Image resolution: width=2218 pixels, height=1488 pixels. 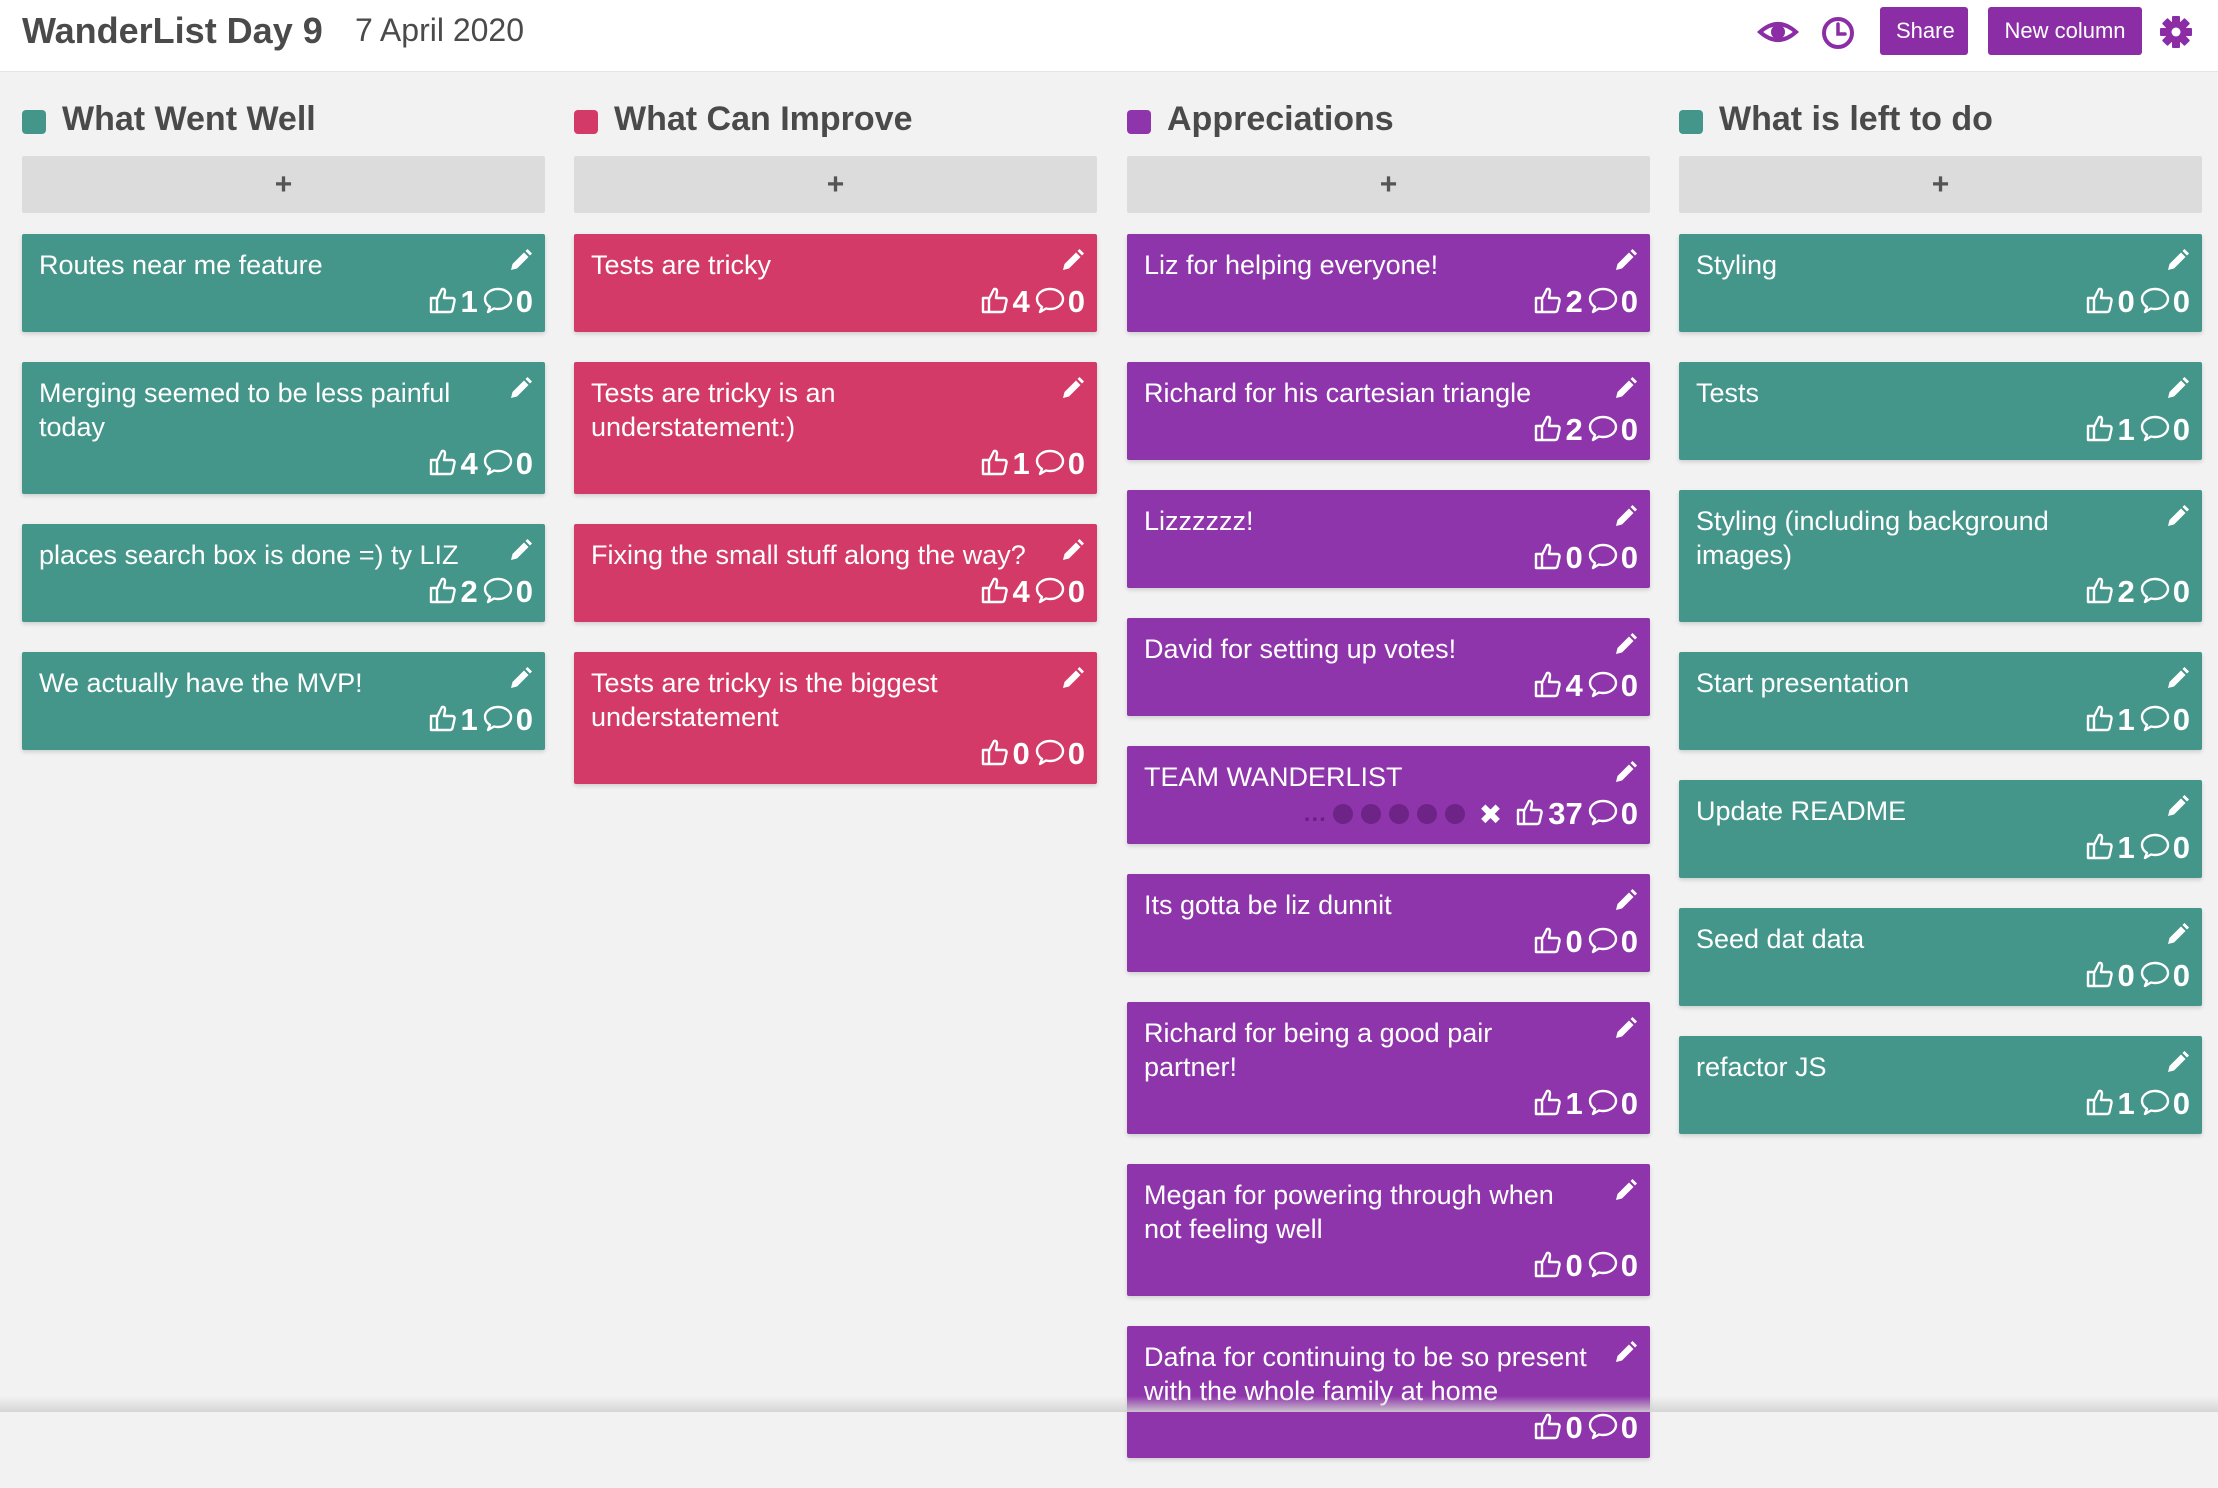 I want to click on column-title: What is left to do, so click(x=1856, y=119).